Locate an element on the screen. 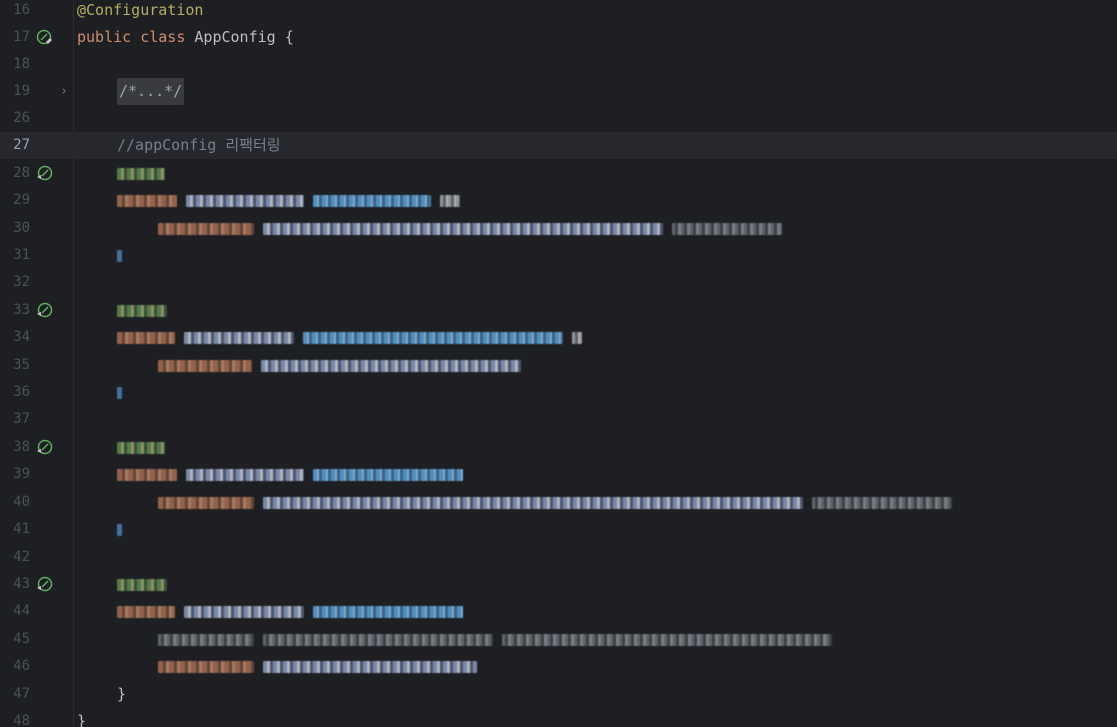 The height and width of the screenshot is (727, 1117). code-line: 34 is located at coordinates (558, 337).